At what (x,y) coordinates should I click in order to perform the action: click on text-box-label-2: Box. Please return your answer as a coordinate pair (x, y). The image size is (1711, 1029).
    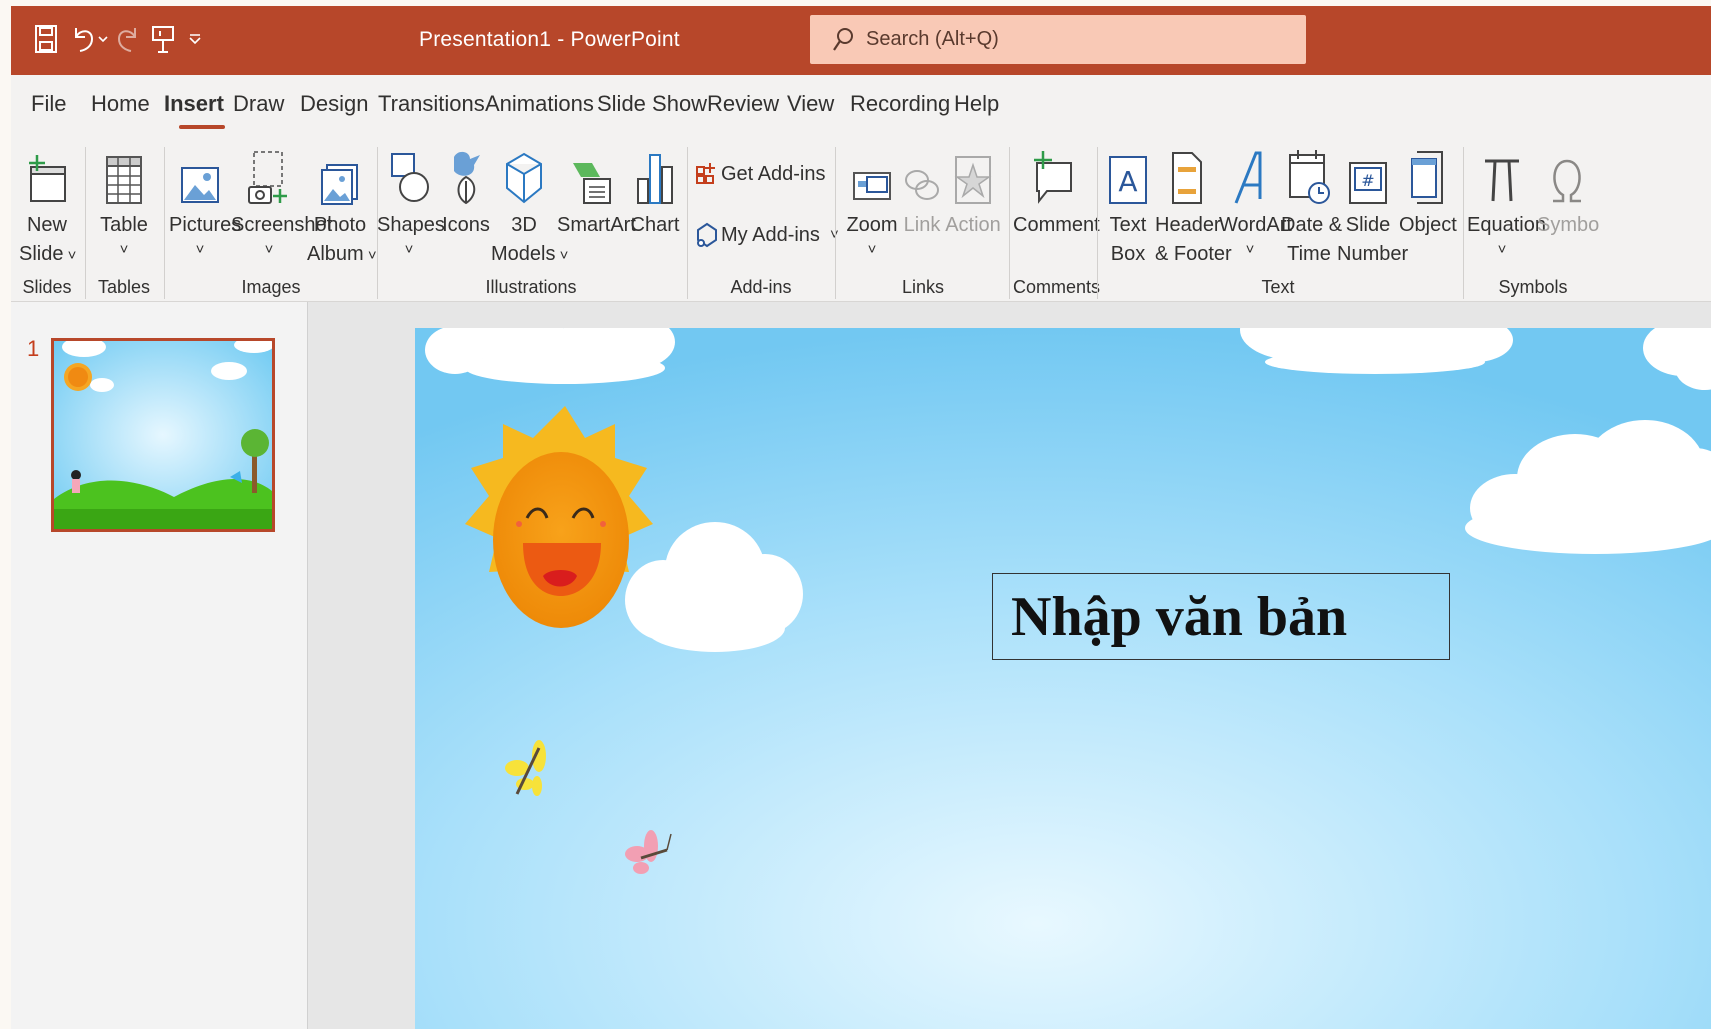
    Looking at the image, I should click on (1128, 254).